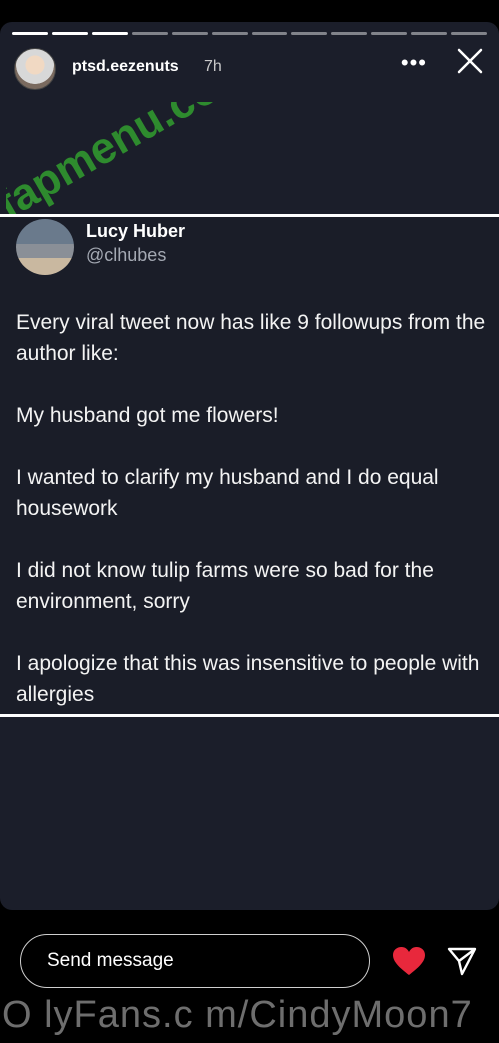 The height and width of the screenshot is (1043, 499). What do you see at coordinates (250, 33) in the screenshot?
I see `story-progress-bar` at bounding box center [250, 33].